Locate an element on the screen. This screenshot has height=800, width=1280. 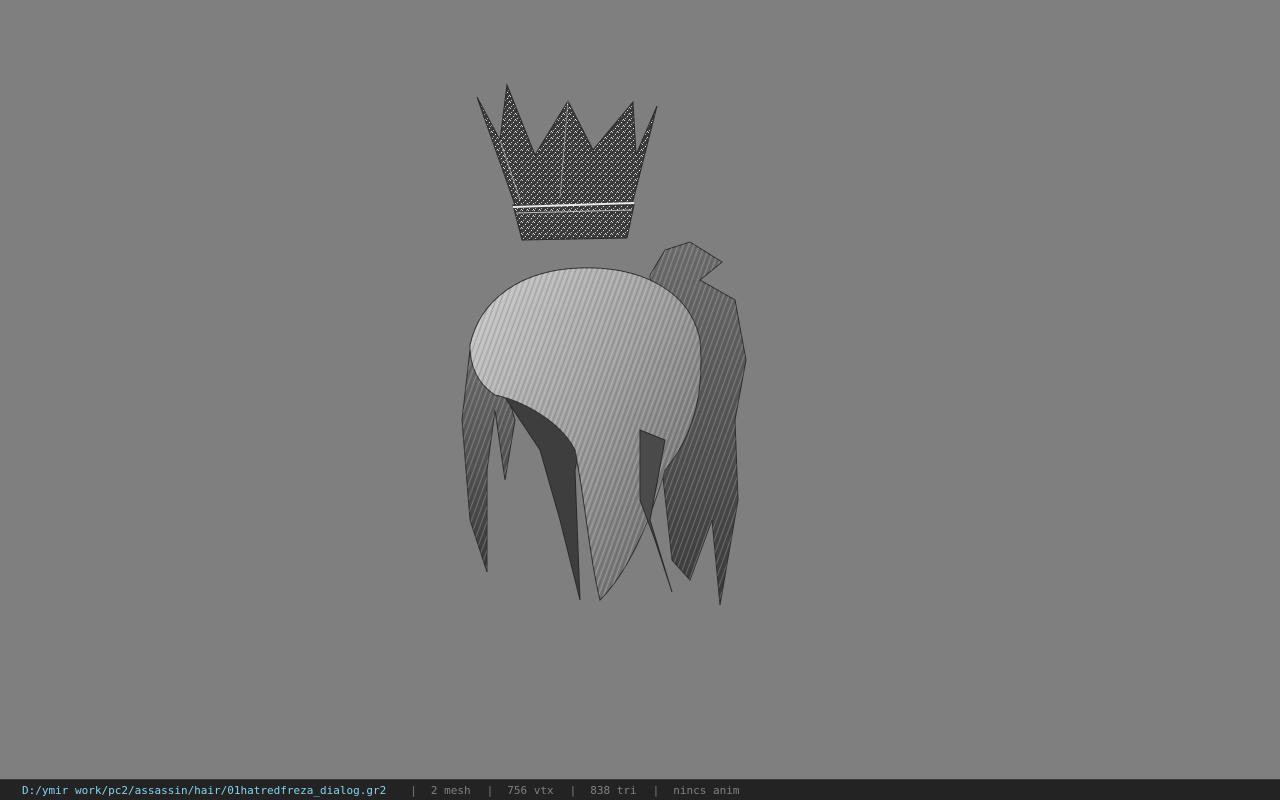
mesh-count: 2 mesh is located at coordinates (450, 790).